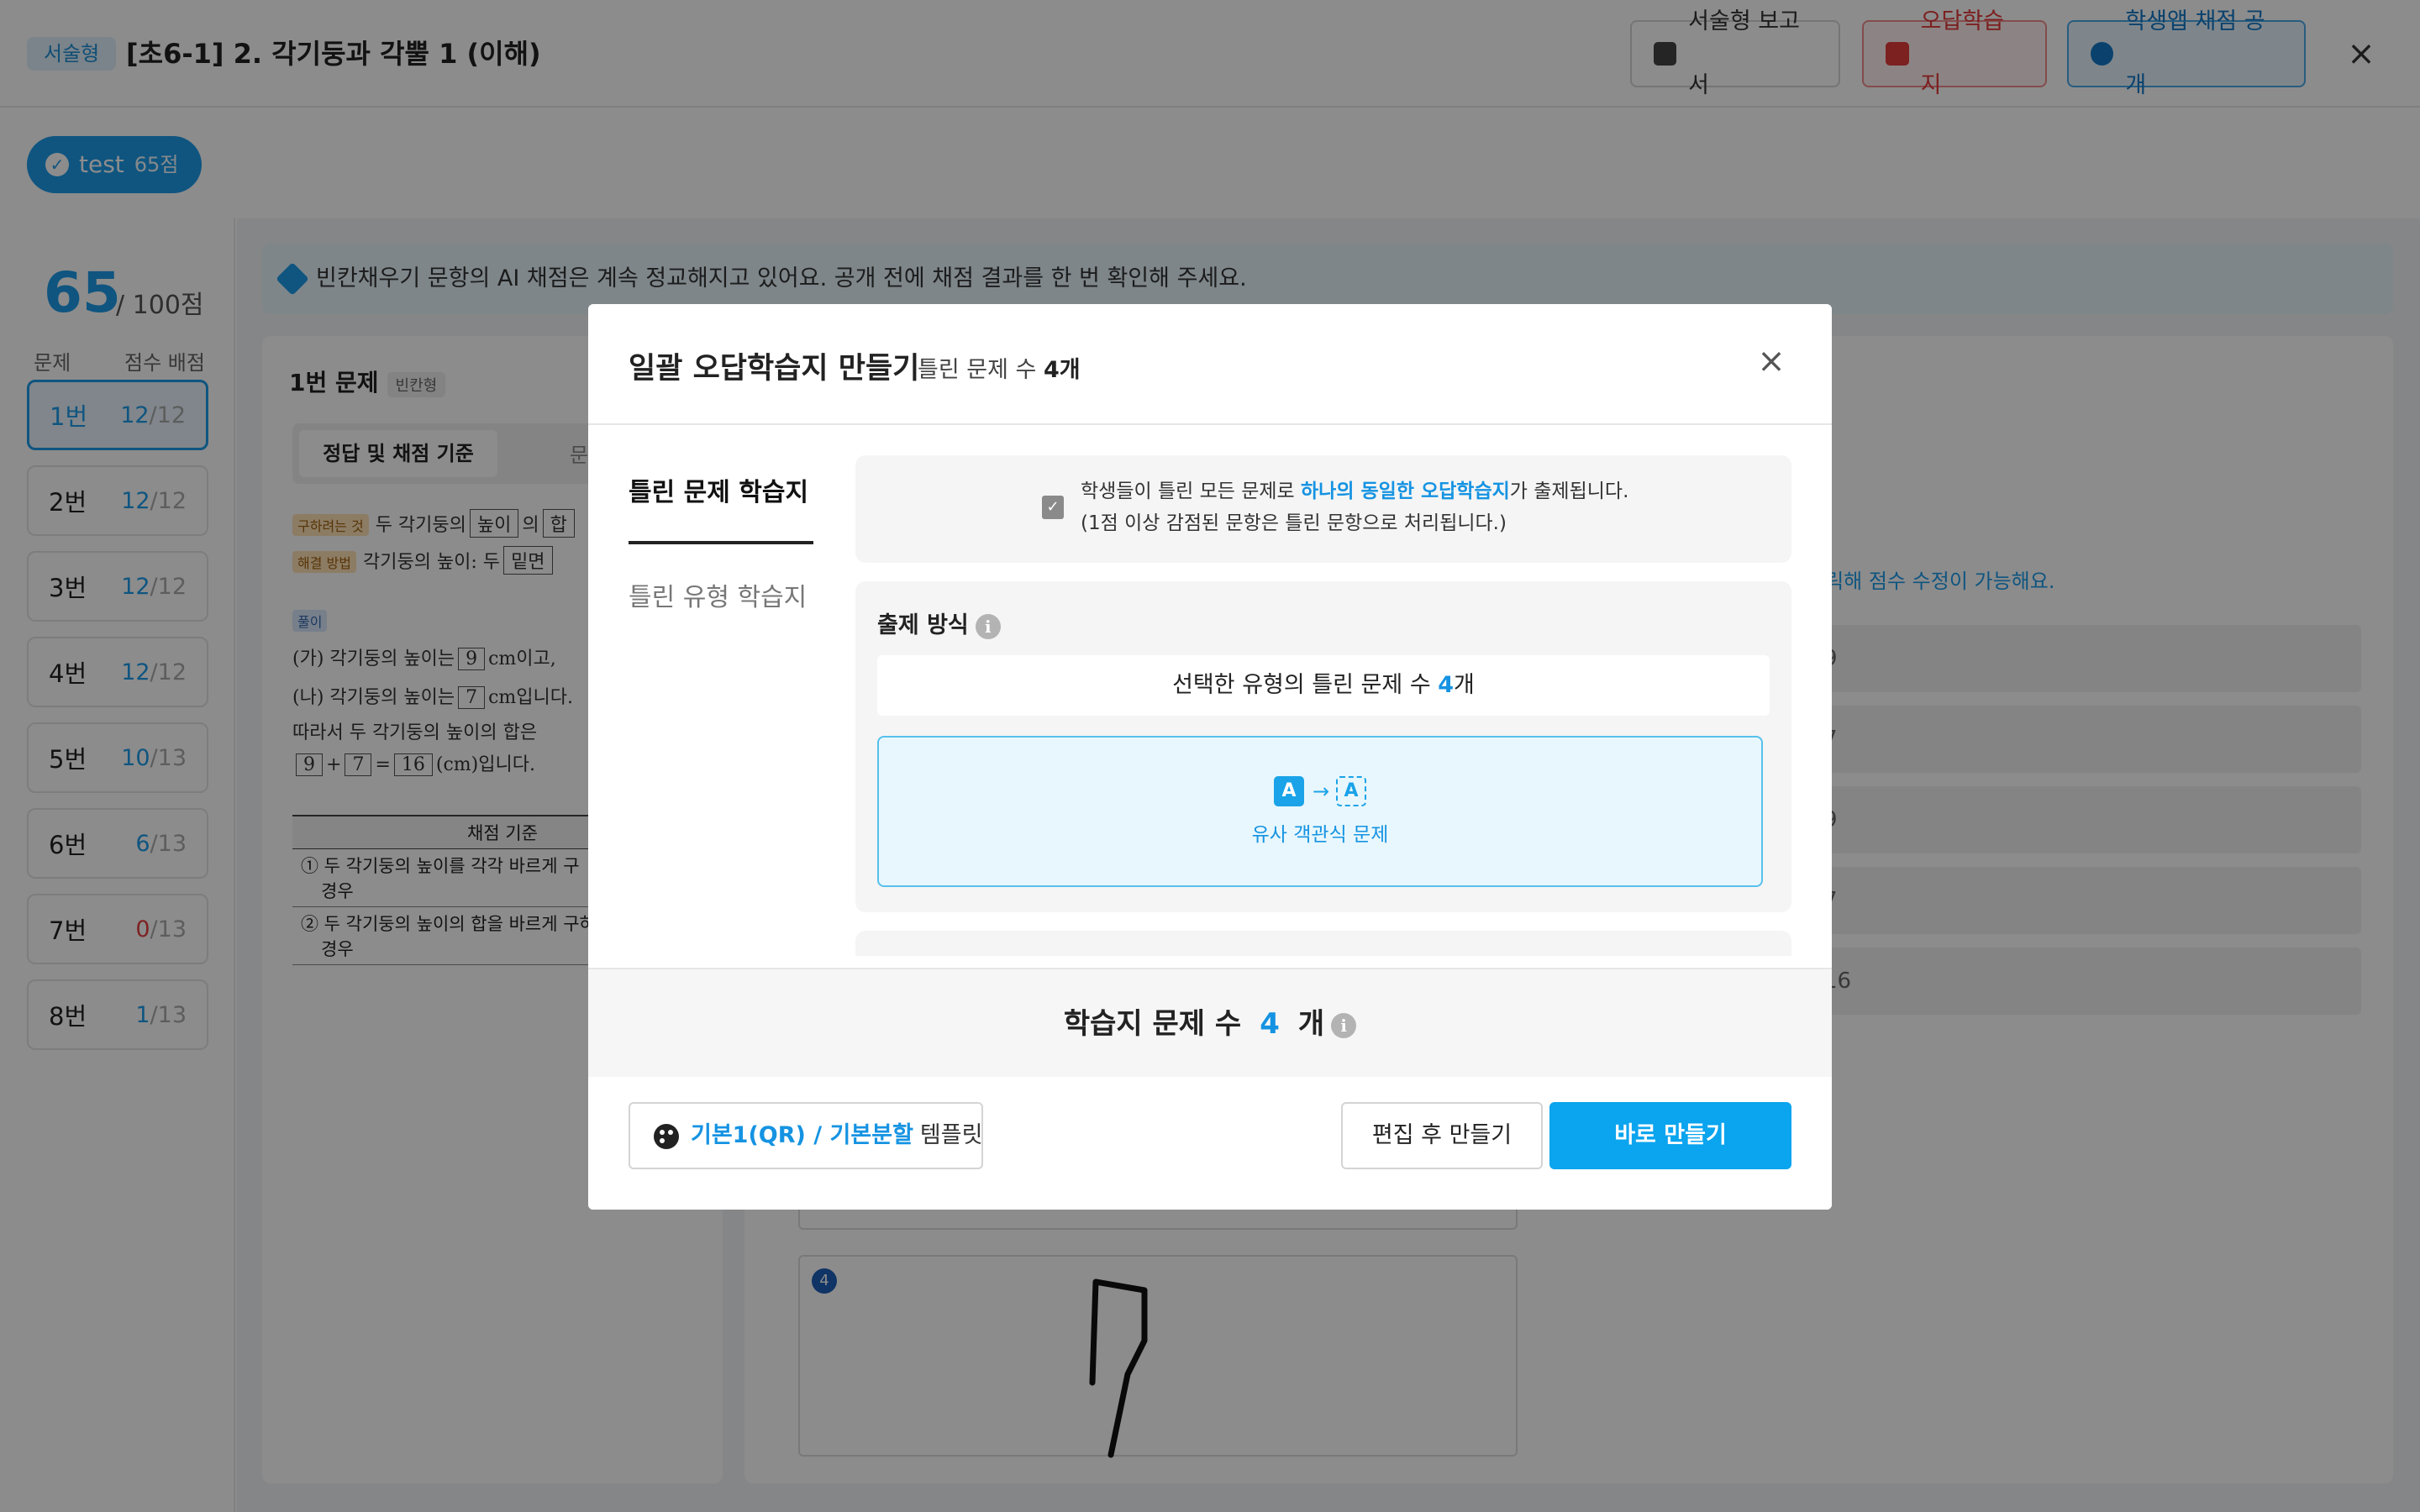 The image size is (2420, 1512). I want to click on selected-count-value: 4, so click(1446, 685).